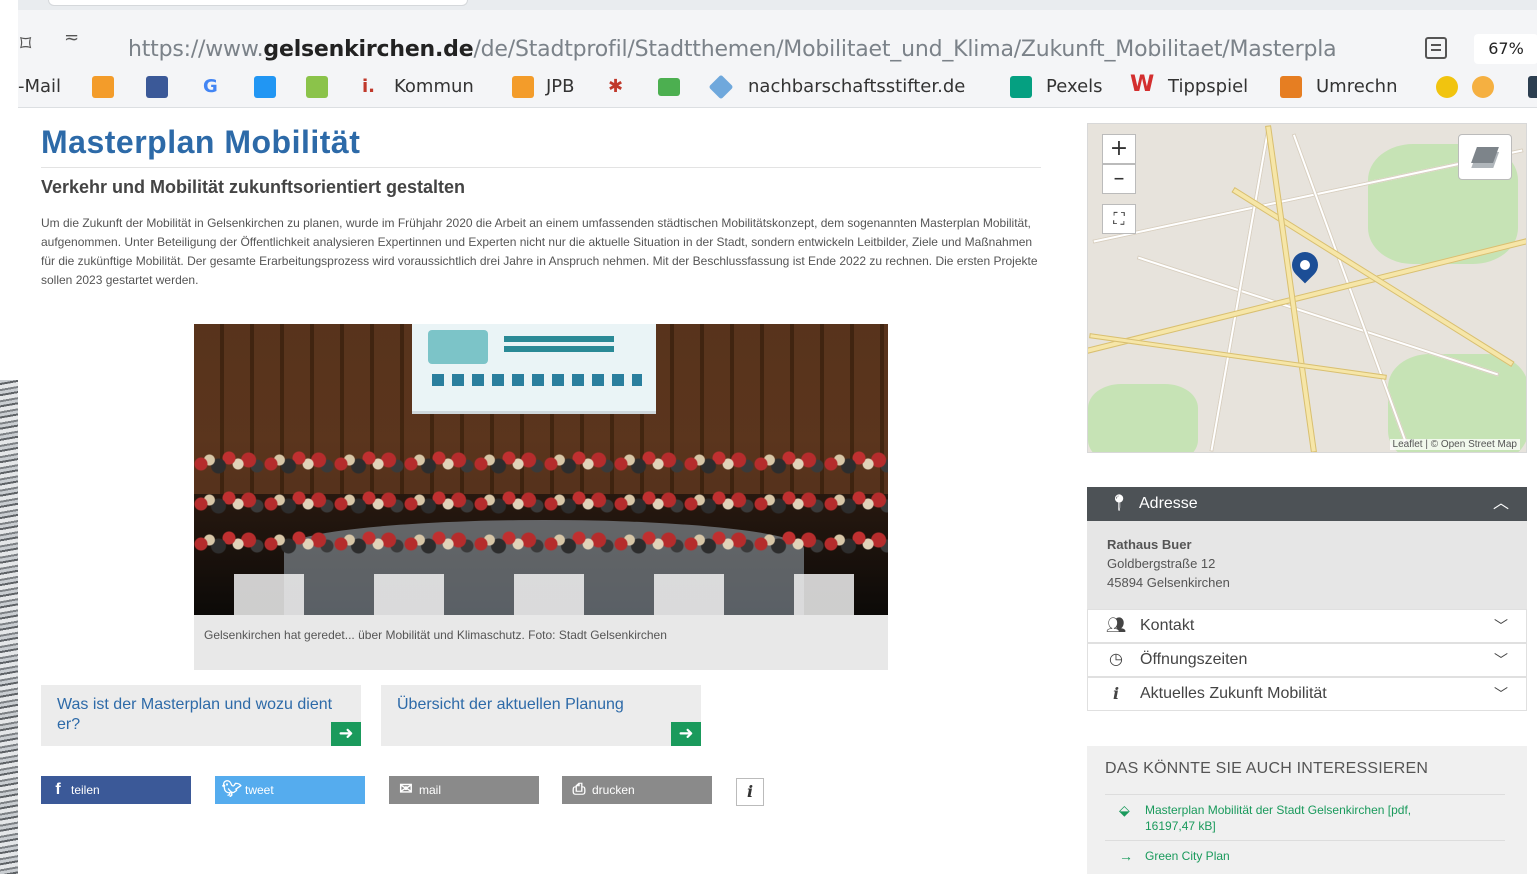 The image size is (1537, 874). I want to click on bookmark-mail: -Mail, so click(39, 87).